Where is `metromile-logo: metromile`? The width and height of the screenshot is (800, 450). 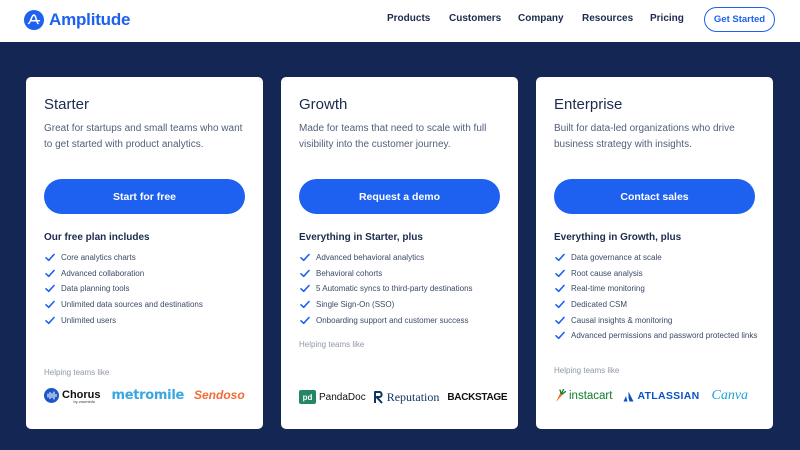
metromile-logo: metromile is located at coordinates (148, 395).